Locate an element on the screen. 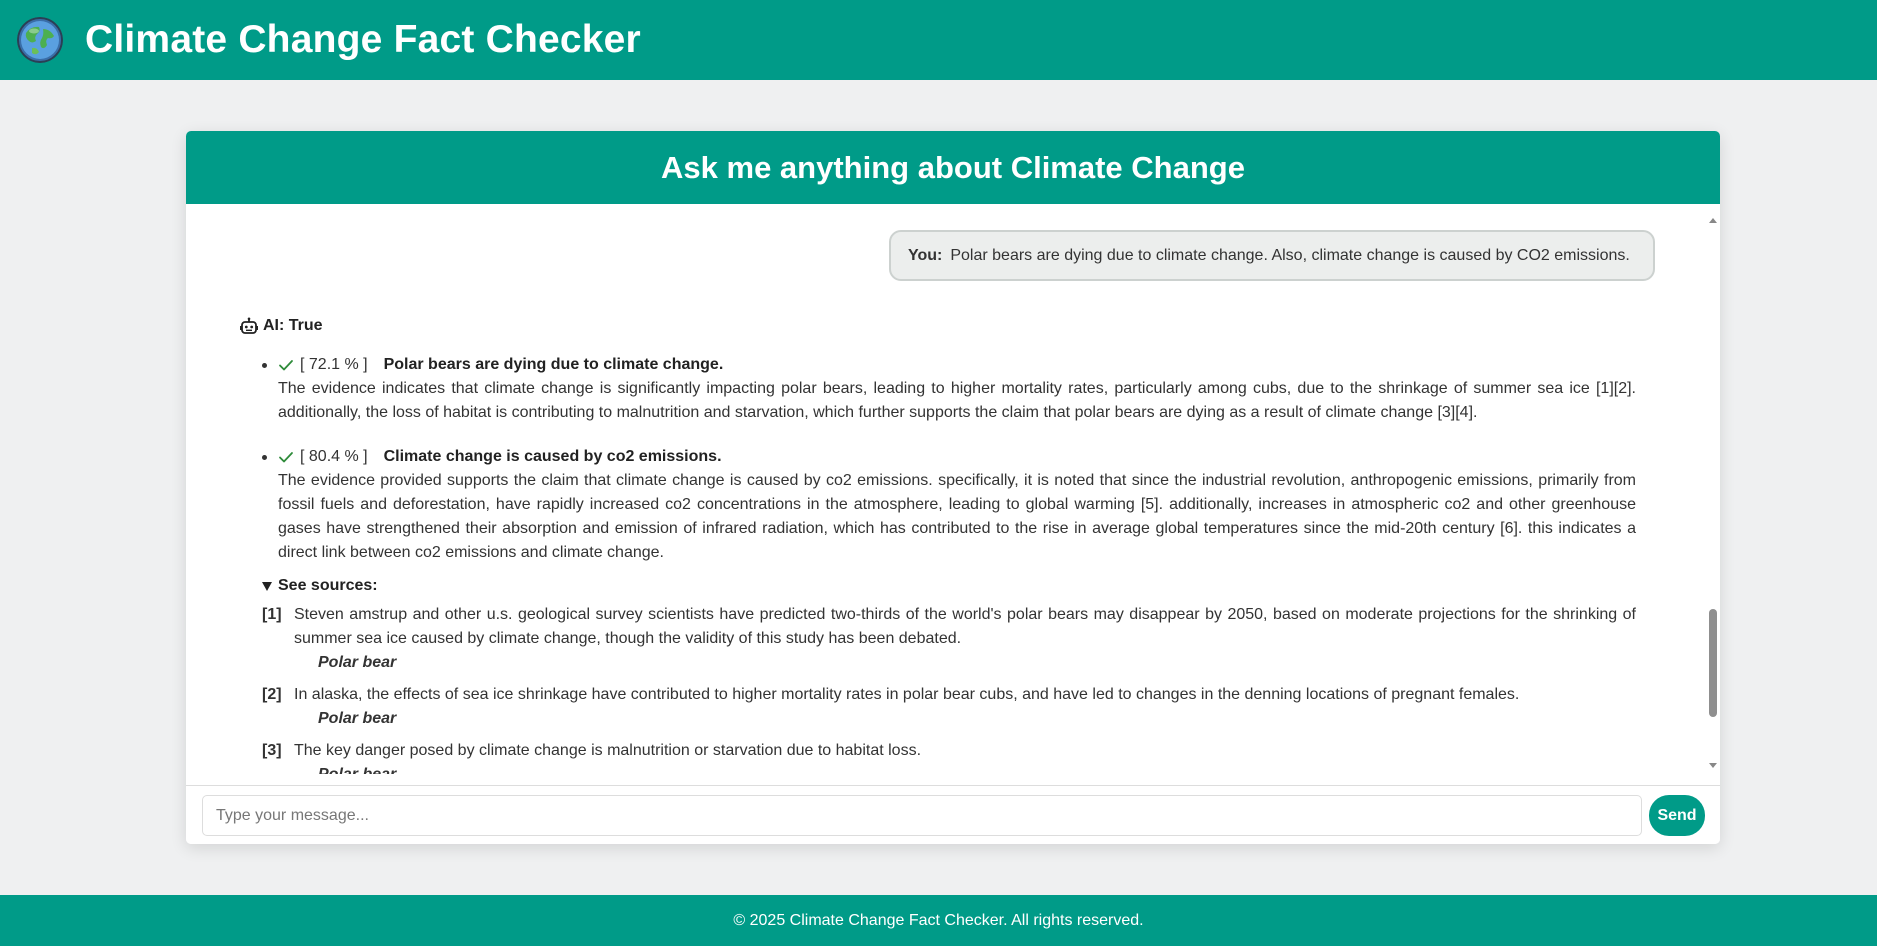  claim-score: [ 80.4 % ] is located at coordinates (334, 456).